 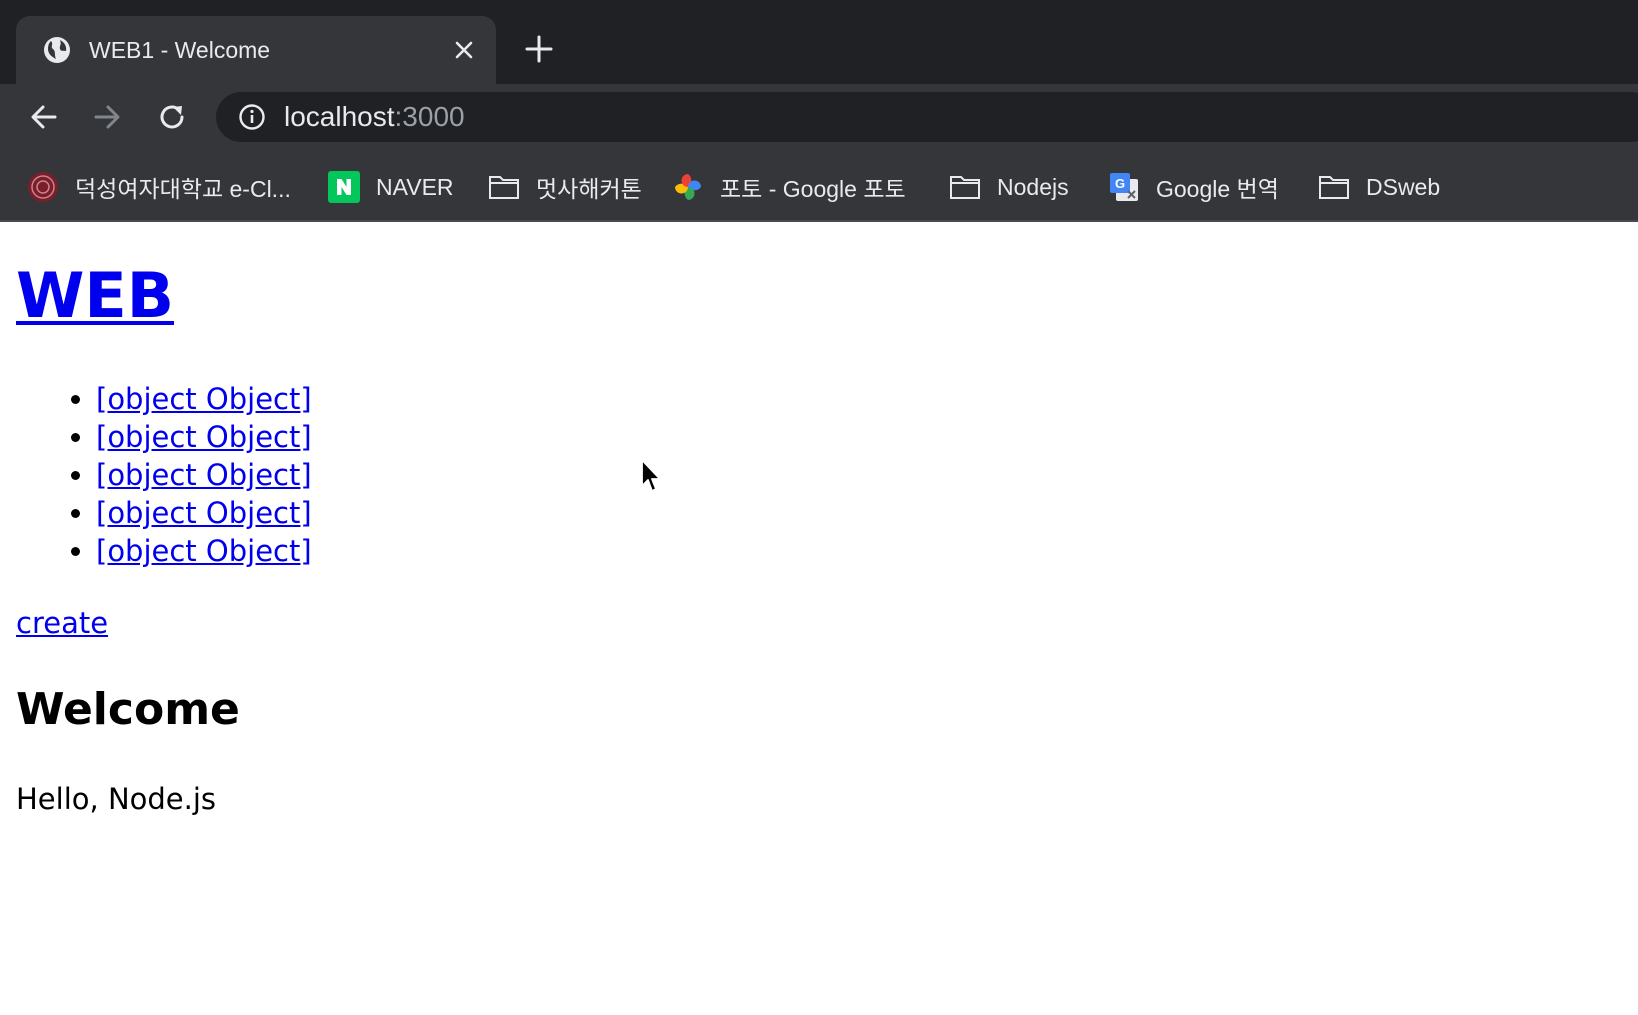 I want to click on google-photos-icon, so click(x=688, y=187).